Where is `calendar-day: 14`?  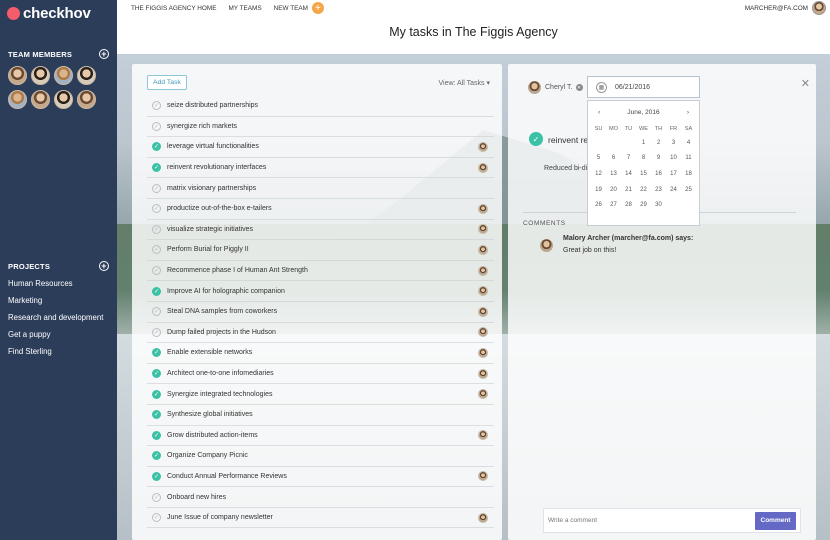
calendar-day: 14 is located at coordinates (628, 174).